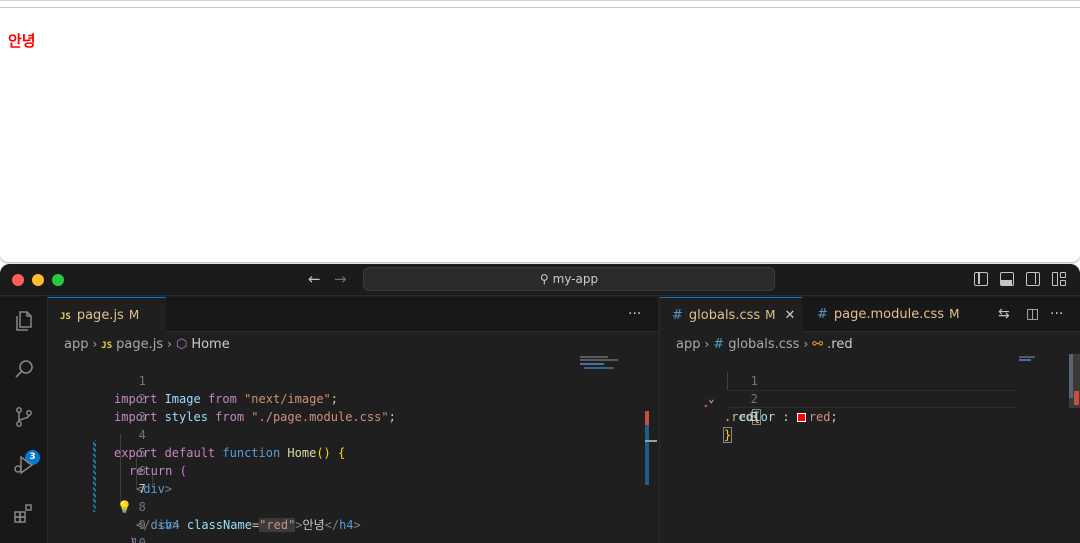 The image size is (1080, 543). I want to click on code-line: 11, so click(77, 538).